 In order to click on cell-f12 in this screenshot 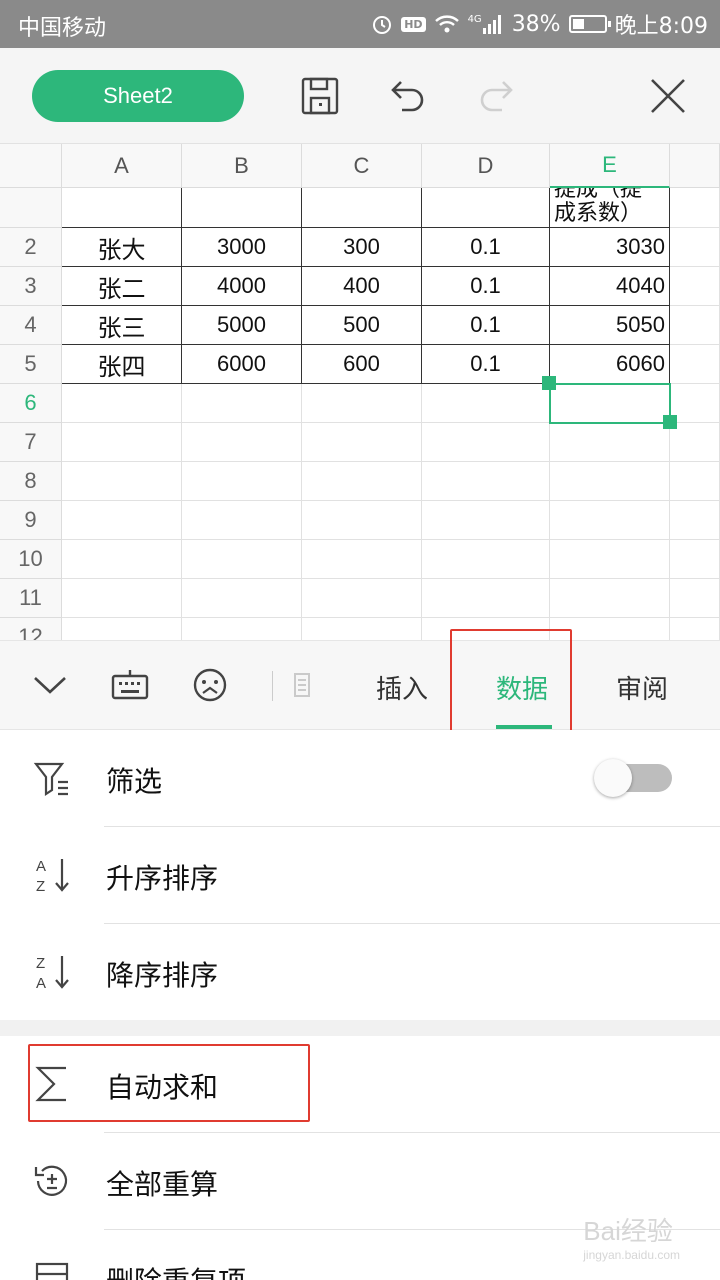, I will do `click(695, 629)`.